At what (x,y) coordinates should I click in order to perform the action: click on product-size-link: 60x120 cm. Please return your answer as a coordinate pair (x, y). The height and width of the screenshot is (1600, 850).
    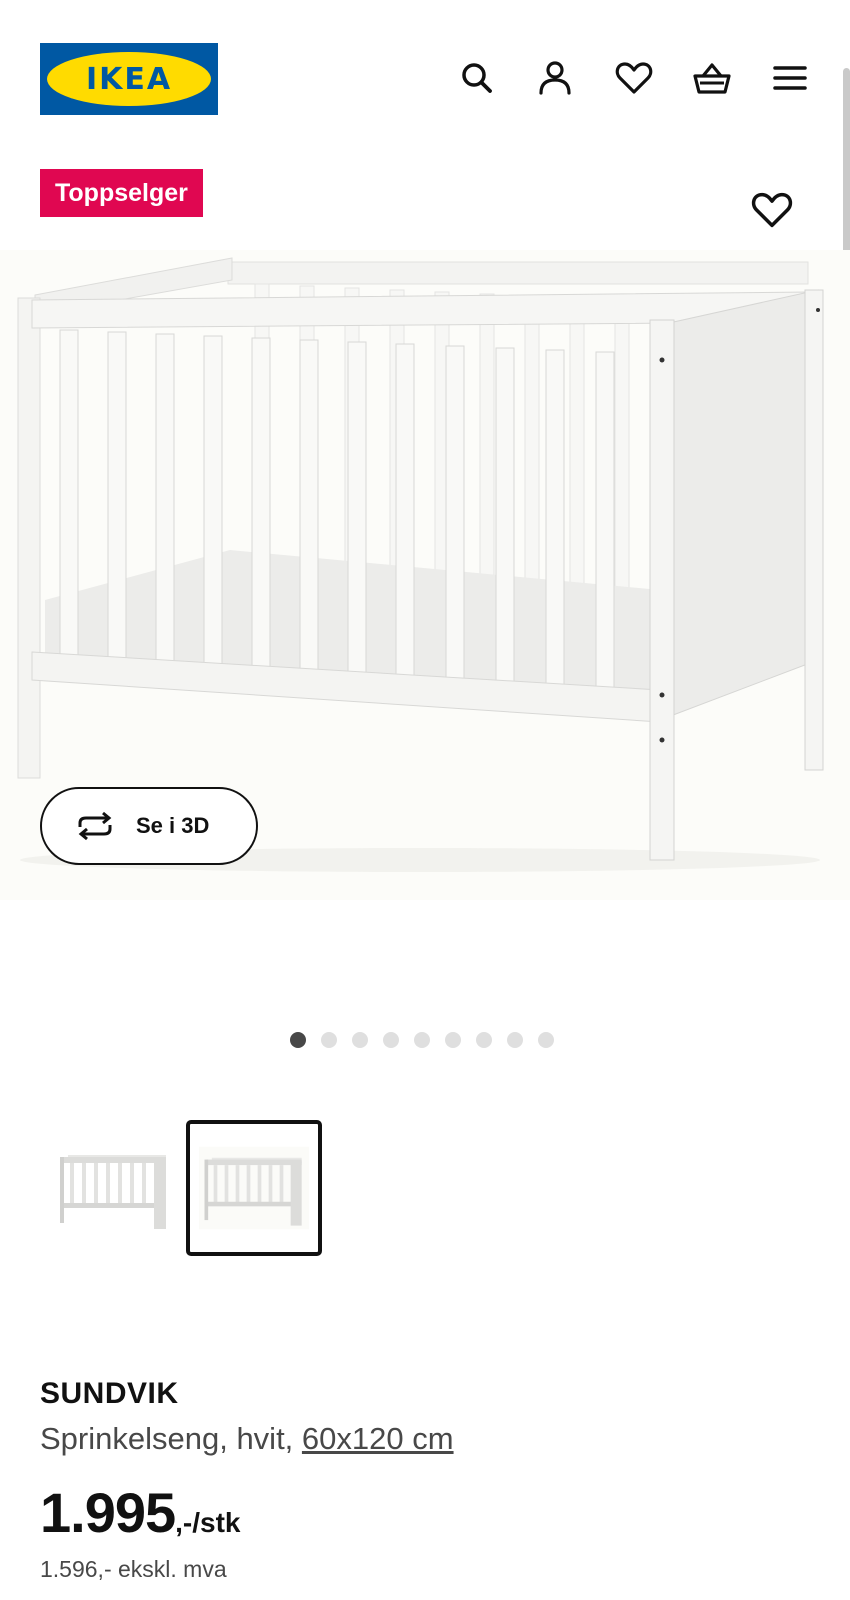
    Looking at the image, I should click on (378, 1438).